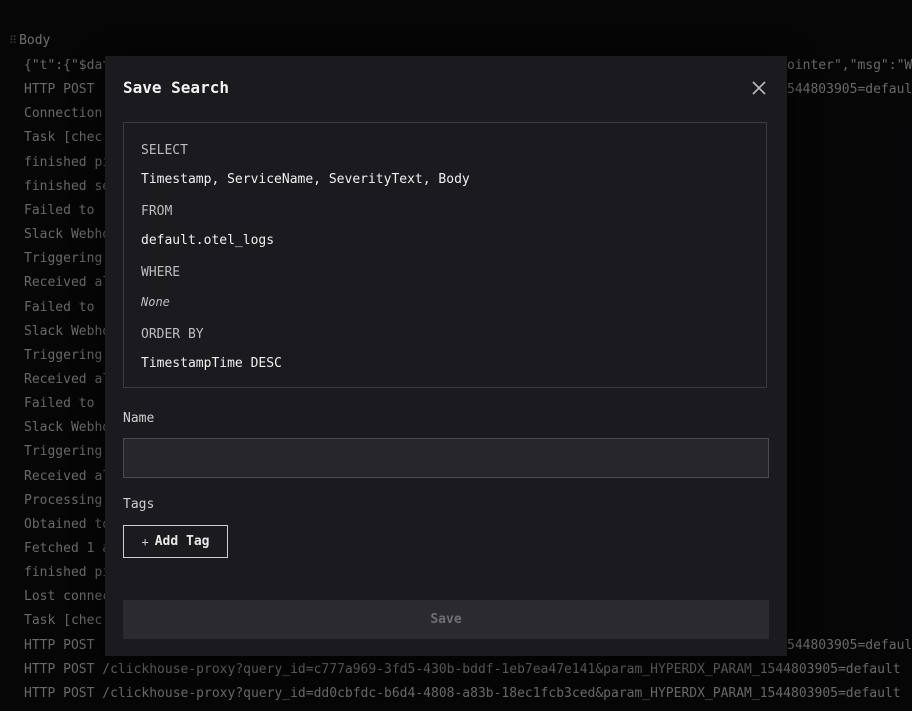 The height and width of the screenshot is (711, 912). I want to click on select-keyword: SELECT, so click(164, 150).